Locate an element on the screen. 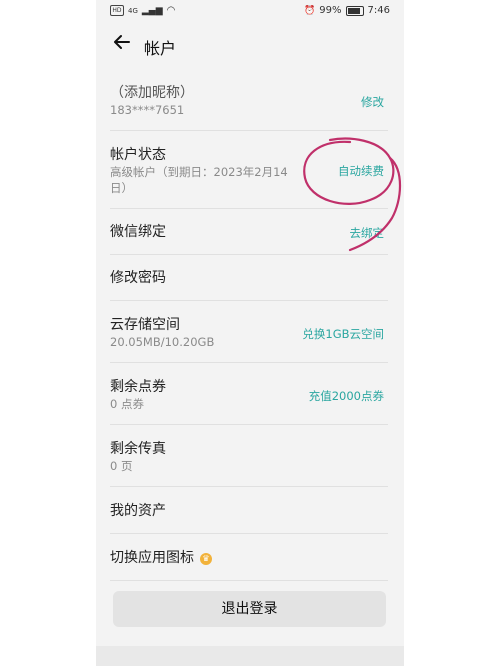 This screenshot has height=666, width=500. my-assets-label: 我的资产 is located at coordinates (138, 511).